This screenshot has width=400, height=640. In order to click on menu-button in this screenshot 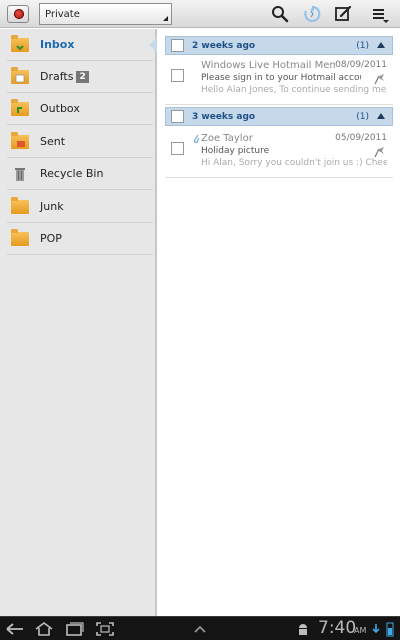, I will do `click(380, 14)`.